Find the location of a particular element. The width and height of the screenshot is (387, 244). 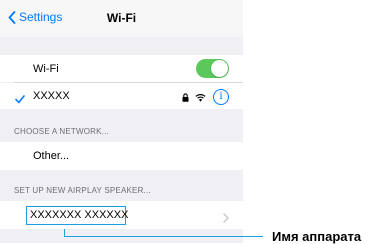

device-name: XXXXXXX XXXXXX is located at coordinates (79, 215).